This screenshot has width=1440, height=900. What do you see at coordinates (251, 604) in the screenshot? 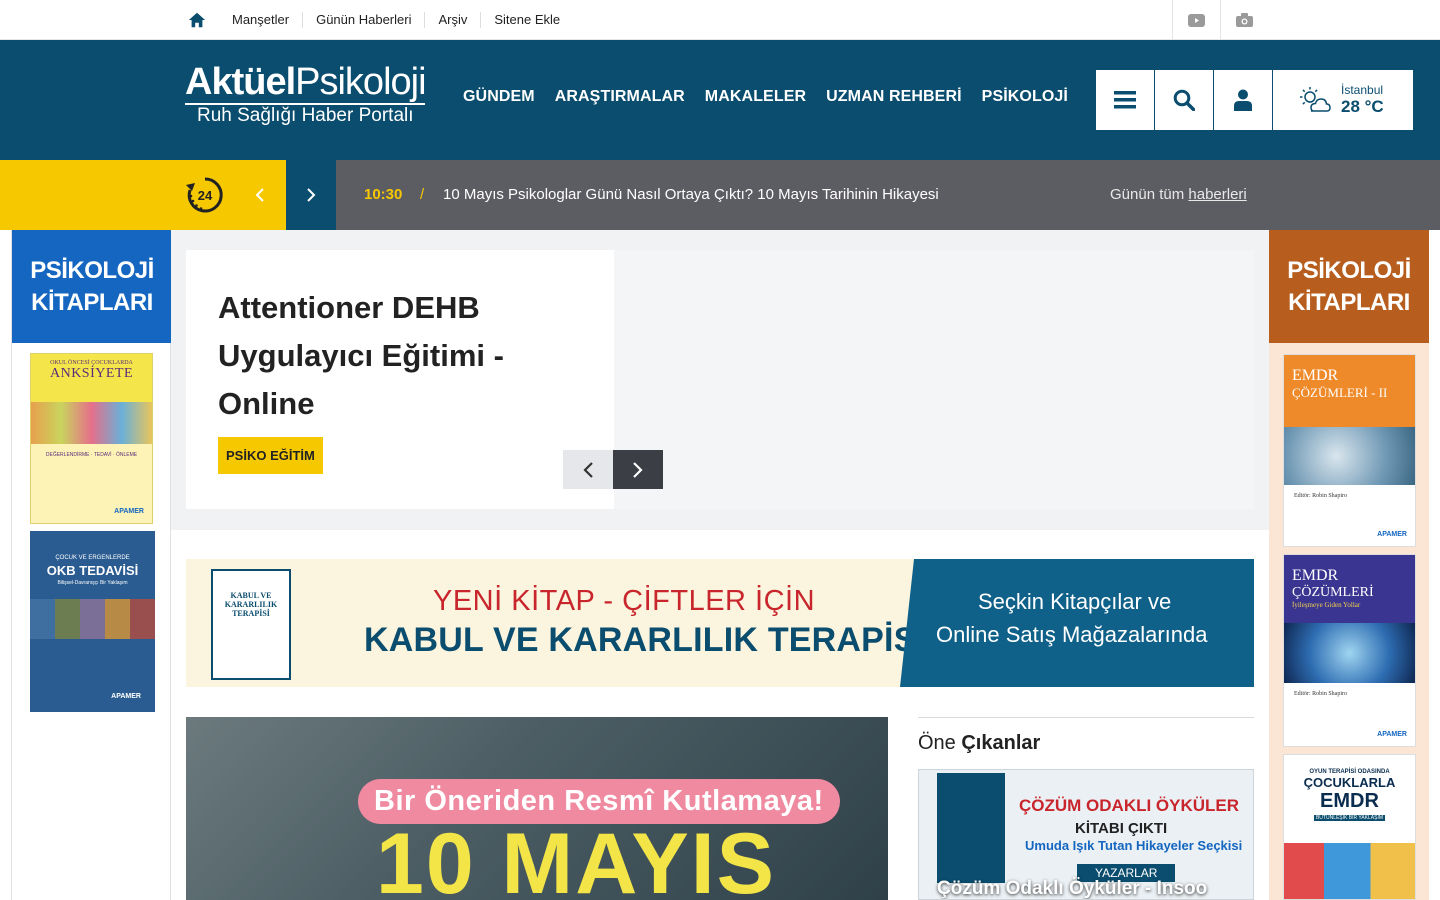
I see `banner-book-title: KABUL VE KARARLILIK TERAPİSİ` at bounding box center [251, 604].